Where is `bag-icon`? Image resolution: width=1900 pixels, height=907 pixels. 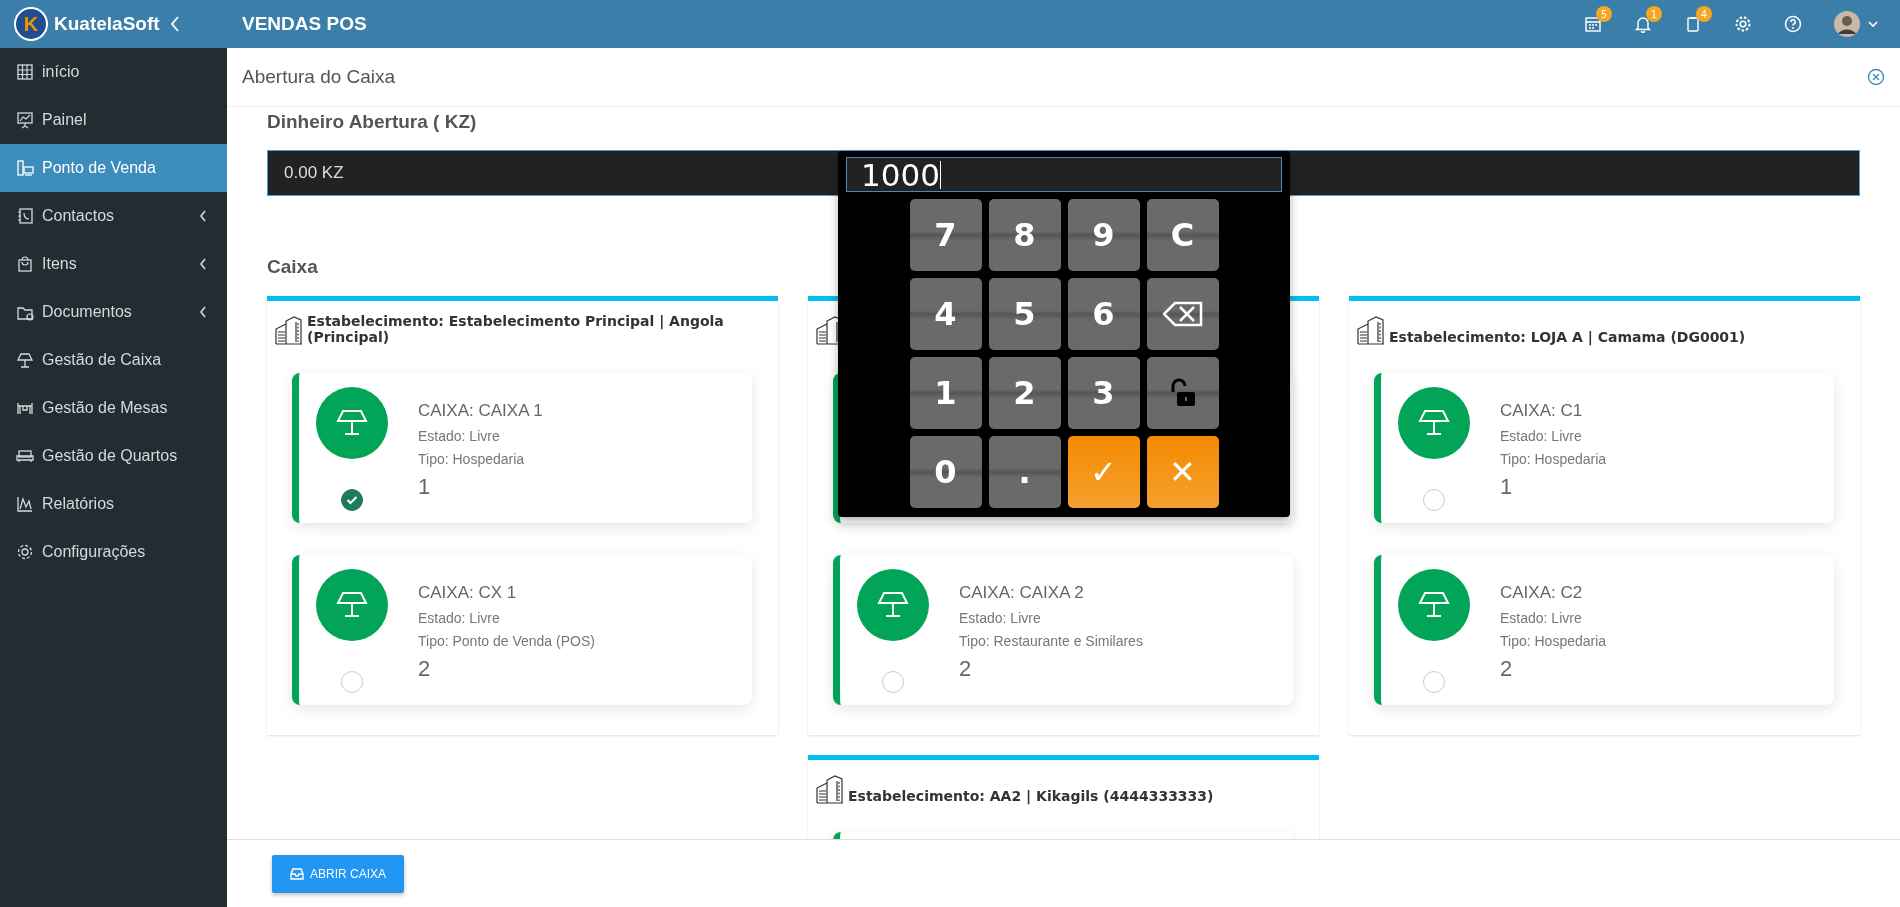 bag-icon is located at coordinates (25, 264).